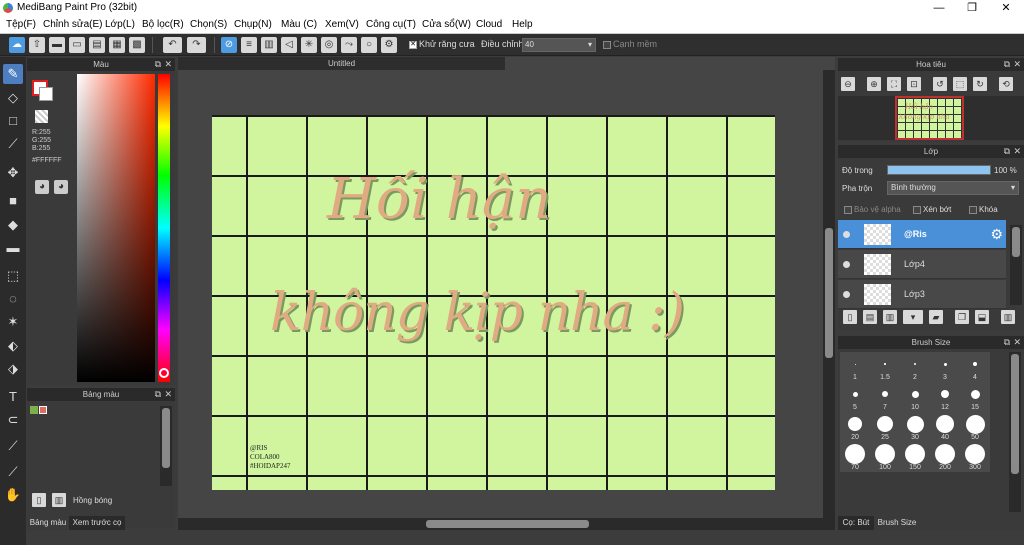  Describe the element at coordinates (13, 248) in the screenshot. I see `gradient-tool-icon: ▬` at that location.